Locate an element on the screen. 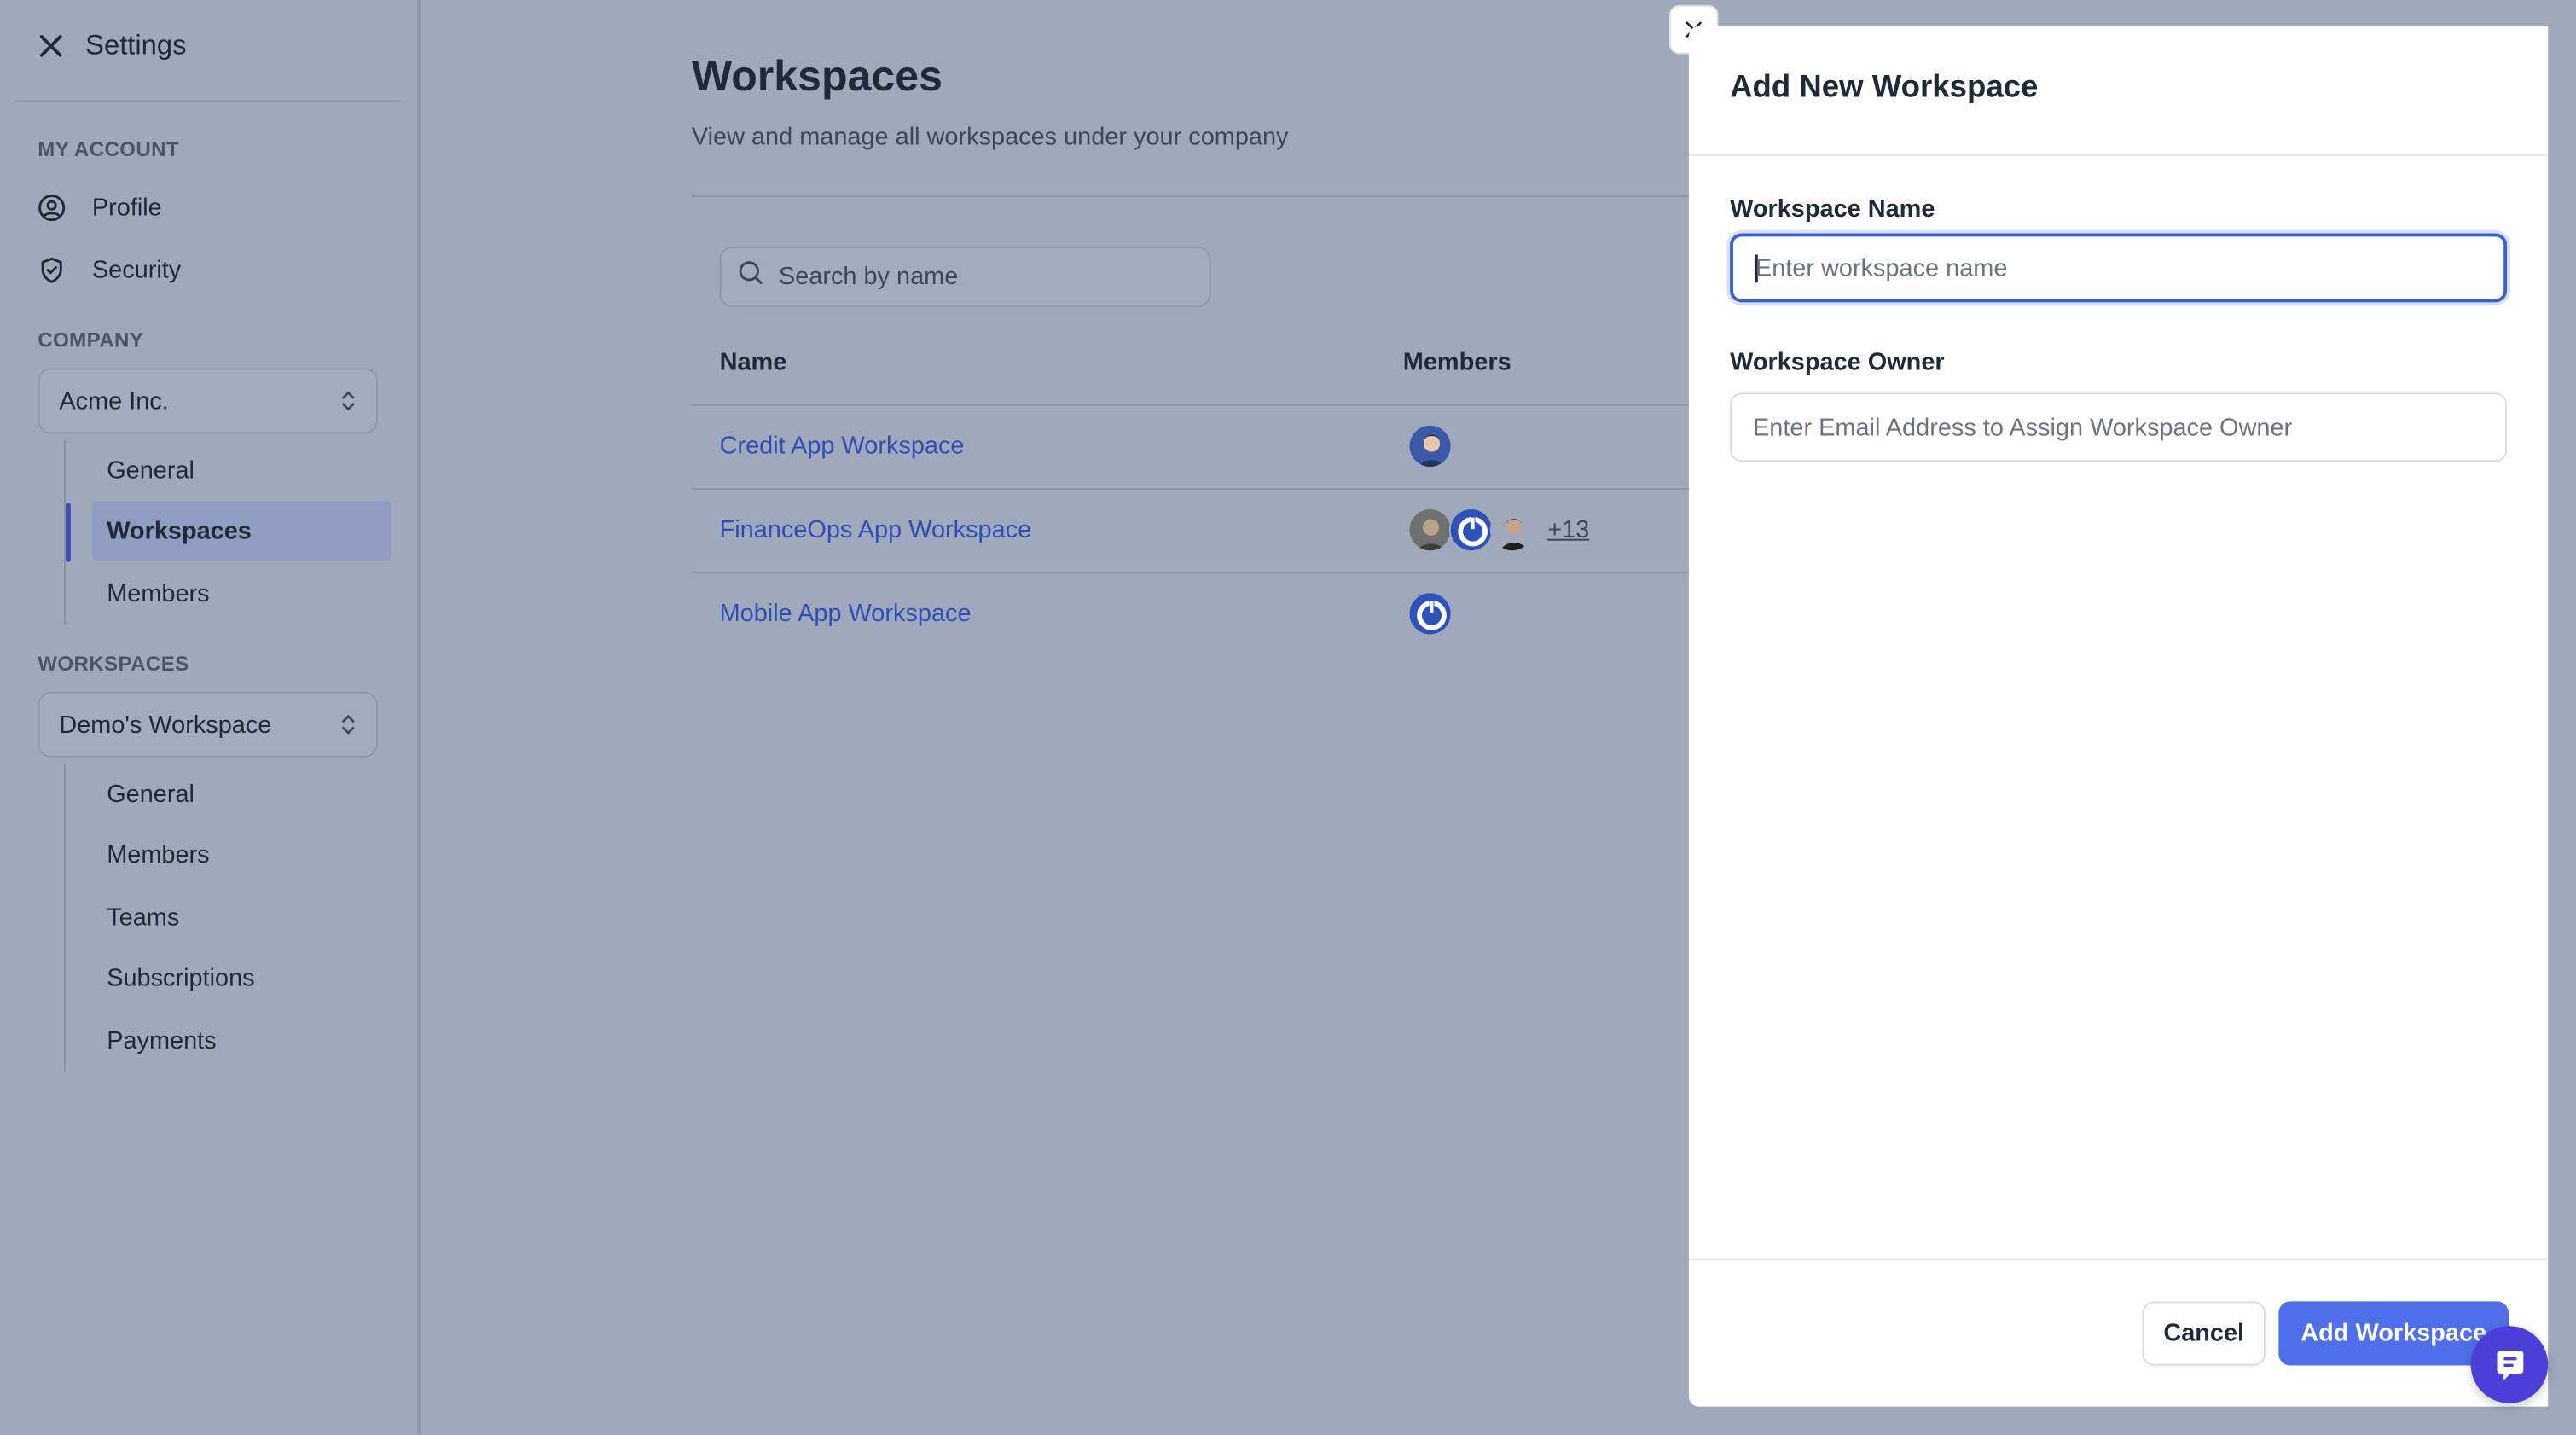 Image resolution: width=2576 pixels, height=1435 pixels. sidebar-item-company-members: Members is located at coordinates (242, 593).